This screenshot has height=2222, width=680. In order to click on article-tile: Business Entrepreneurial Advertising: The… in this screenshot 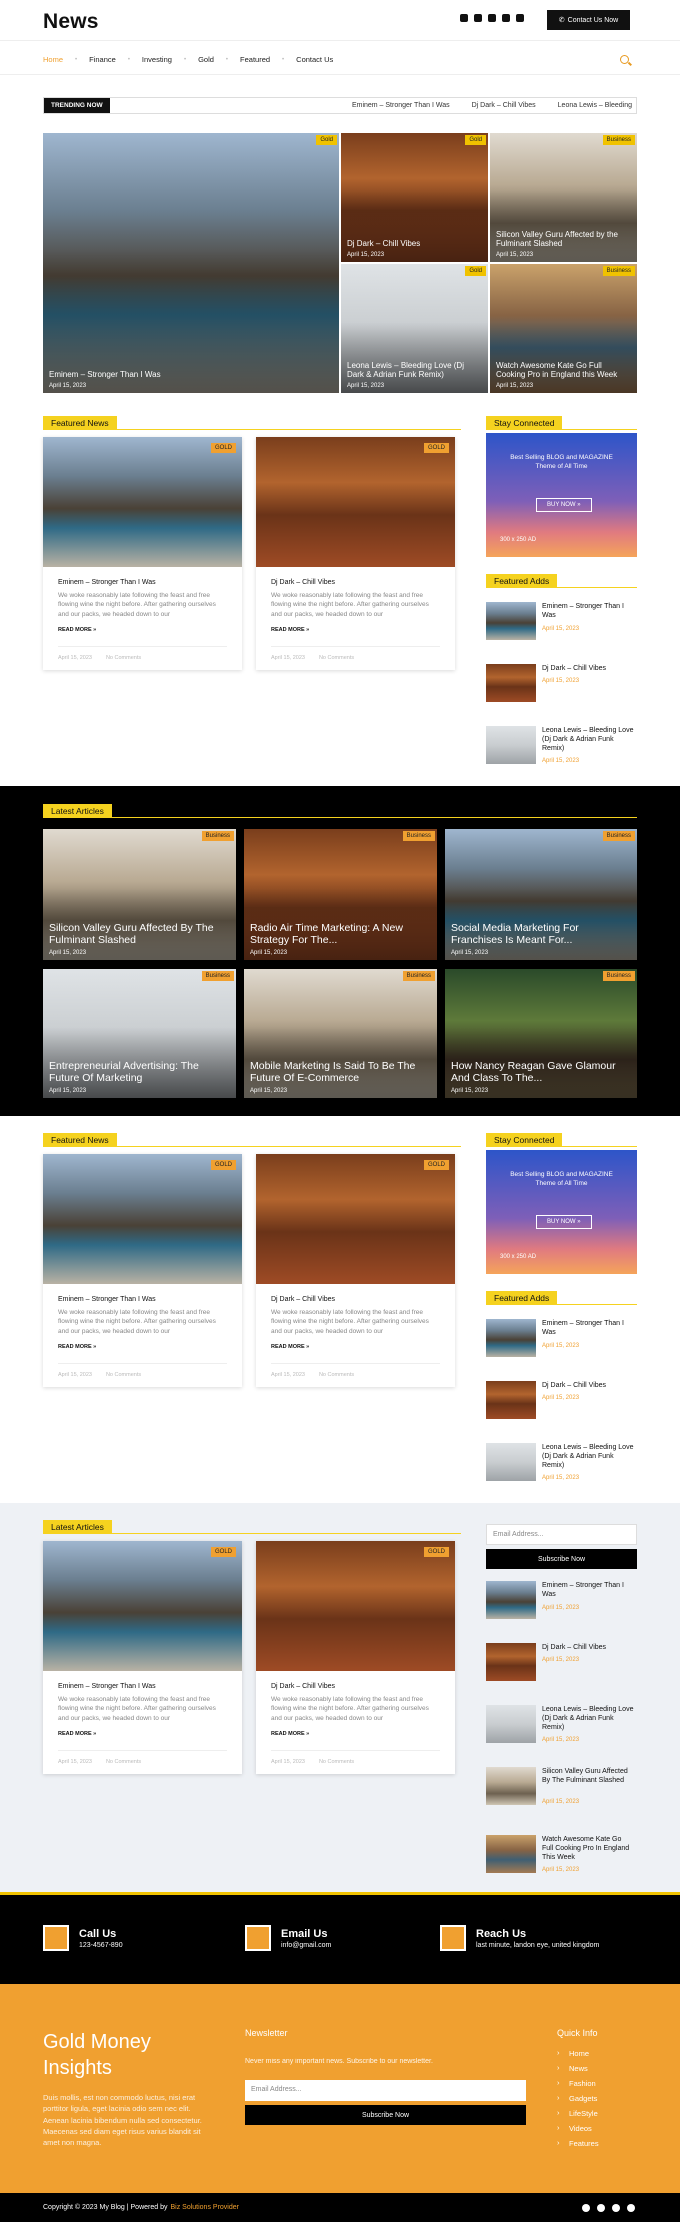, I will do `click(139, 1033)`.